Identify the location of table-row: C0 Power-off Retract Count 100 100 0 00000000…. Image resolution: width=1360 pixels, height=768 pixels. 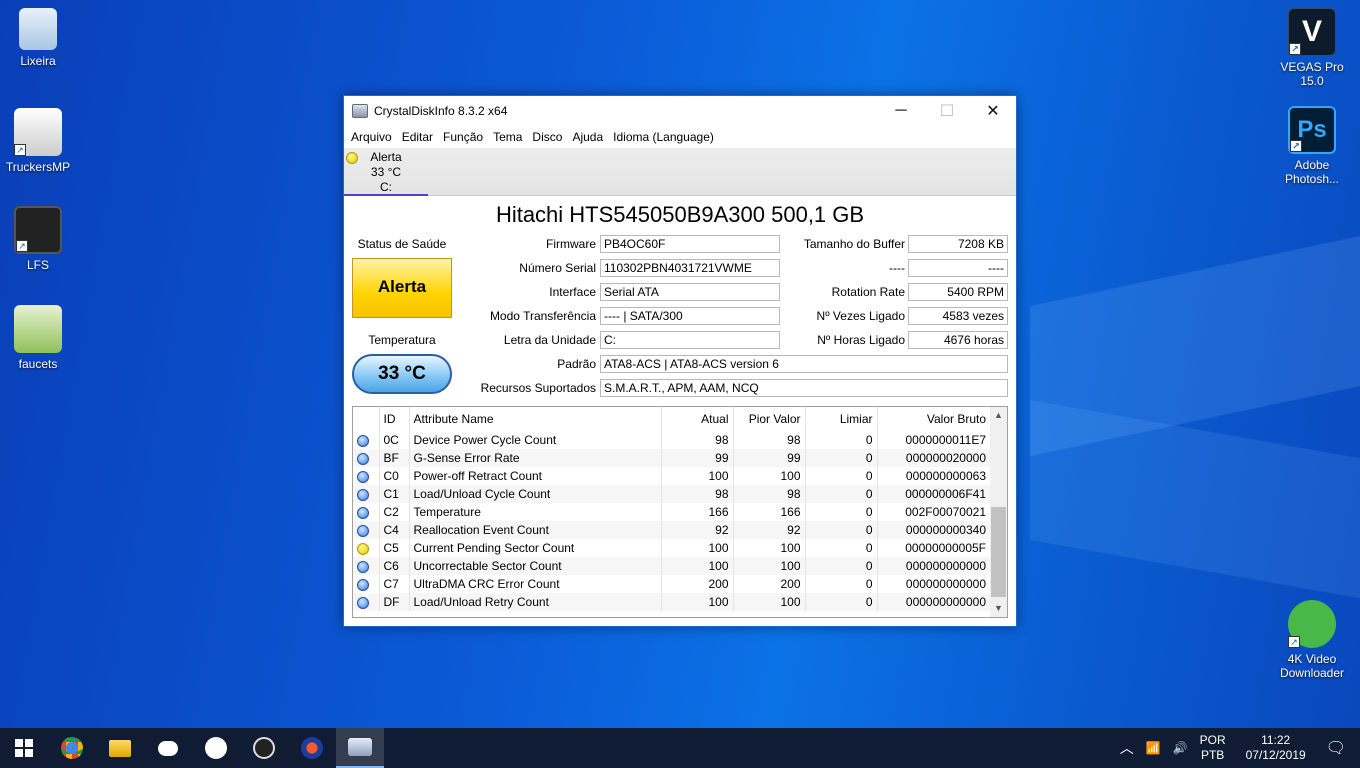
(672, 476).